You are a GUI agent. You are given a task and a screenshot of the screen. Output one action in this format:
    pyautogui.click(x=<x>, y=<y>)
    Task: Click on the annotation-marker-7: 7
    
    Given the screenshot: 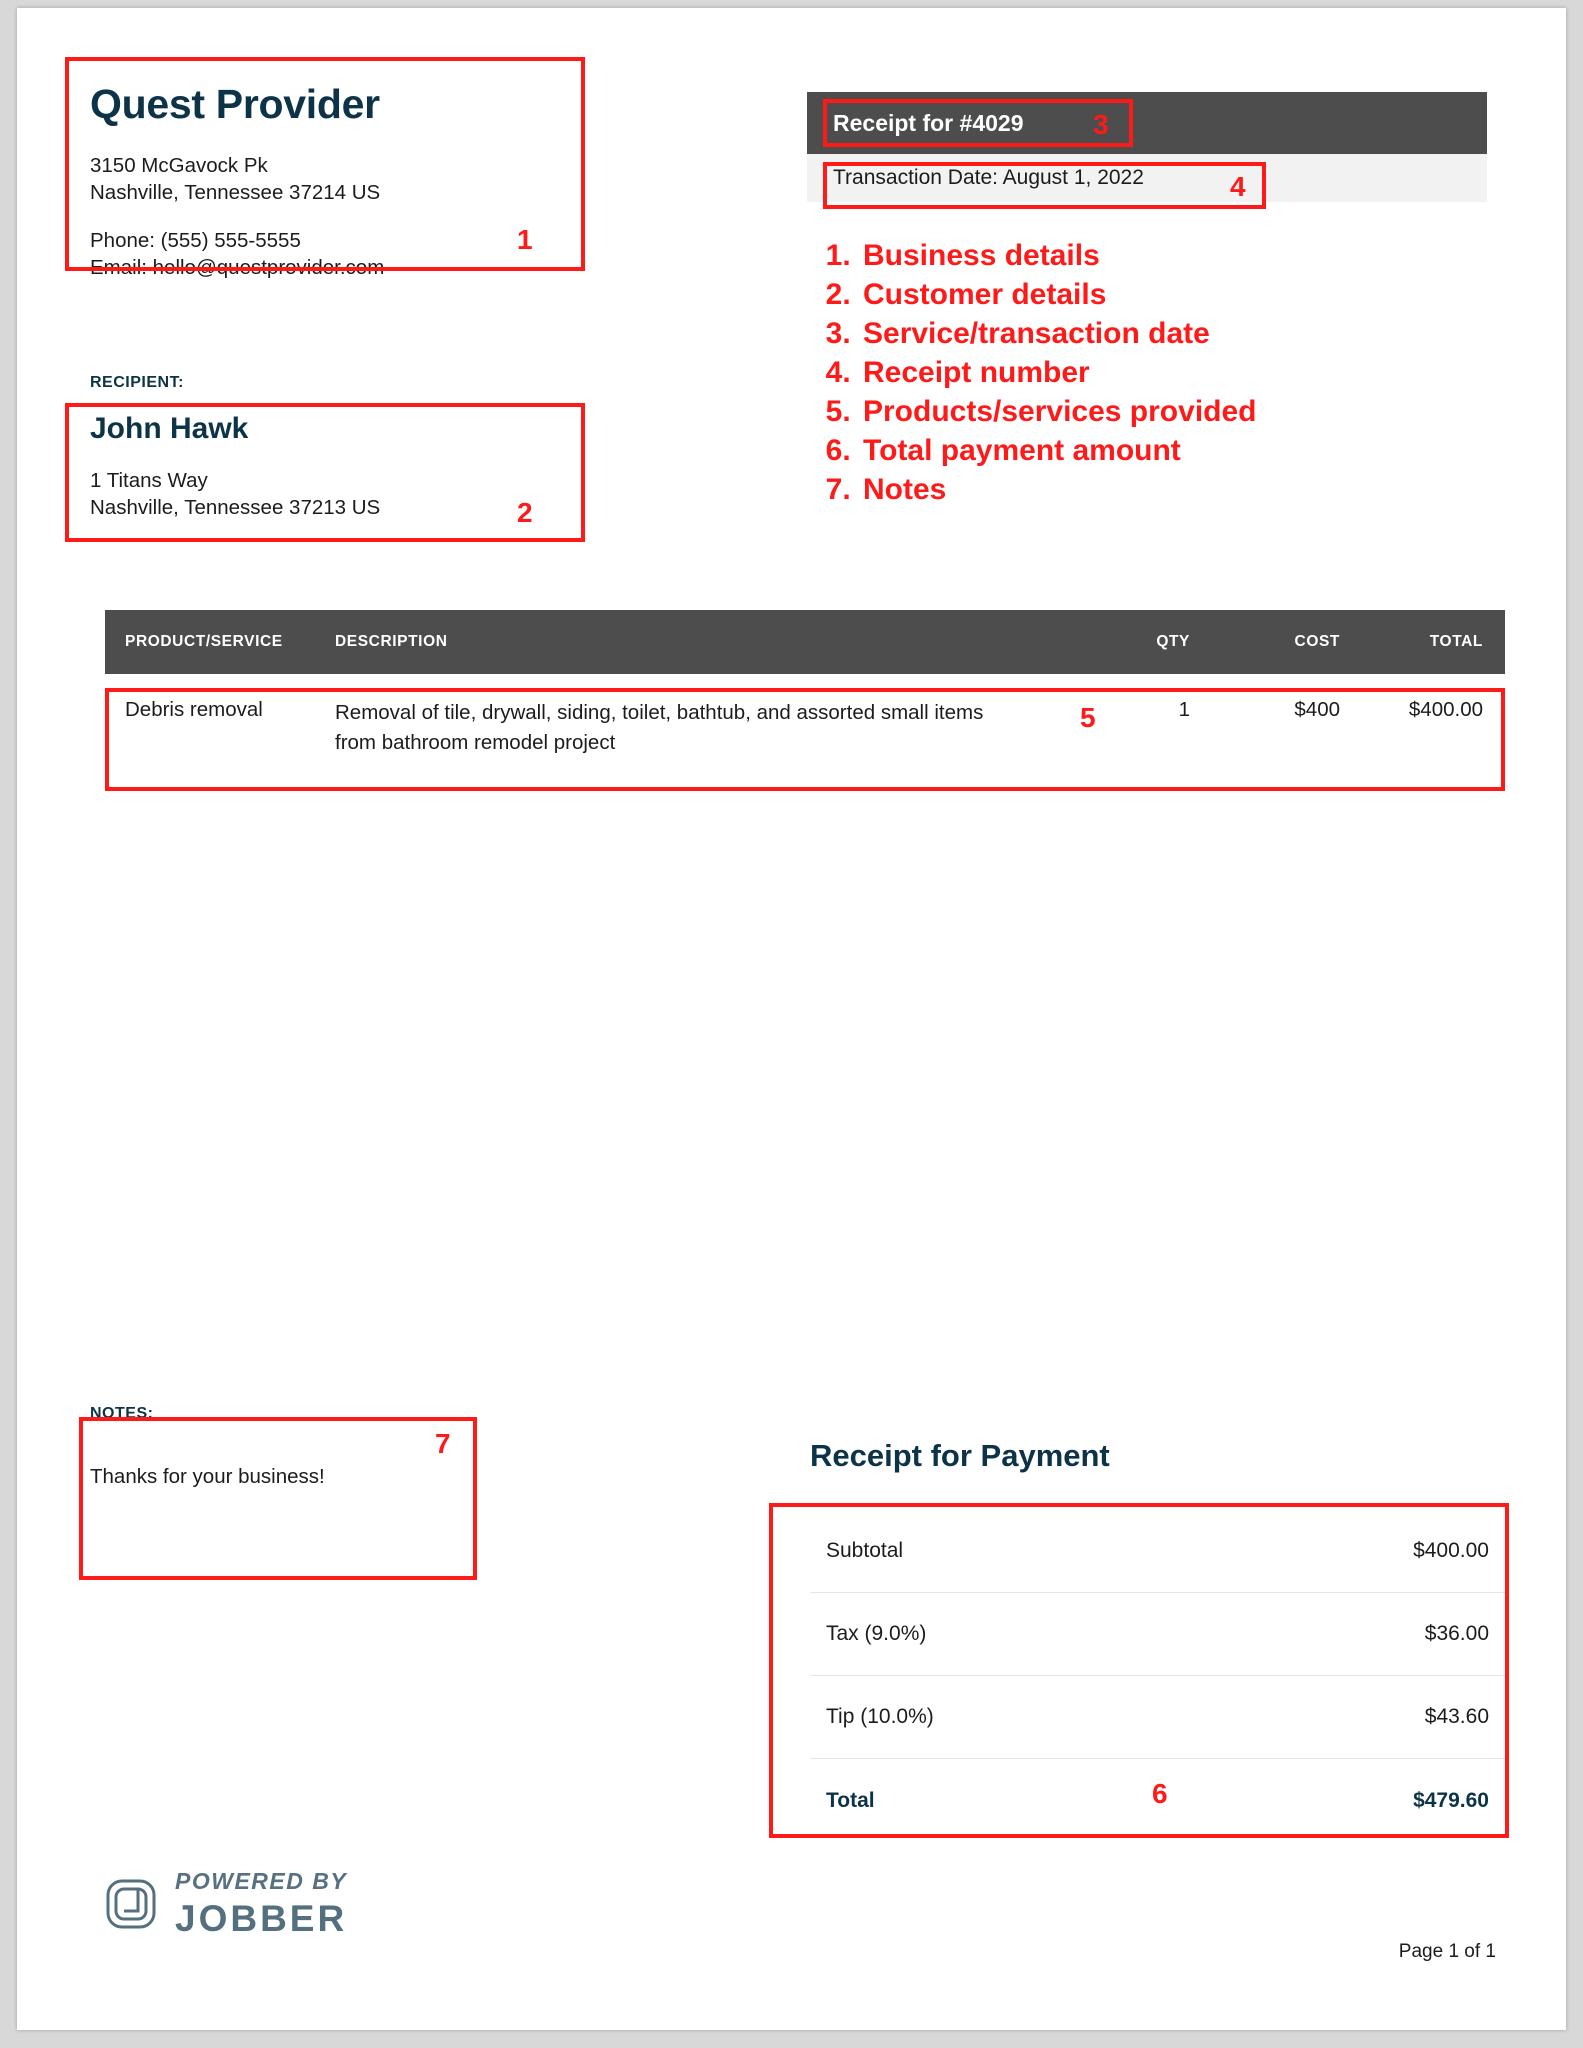 What is the action you would take?
    pyautogui.click(x=443, y=1443)
    